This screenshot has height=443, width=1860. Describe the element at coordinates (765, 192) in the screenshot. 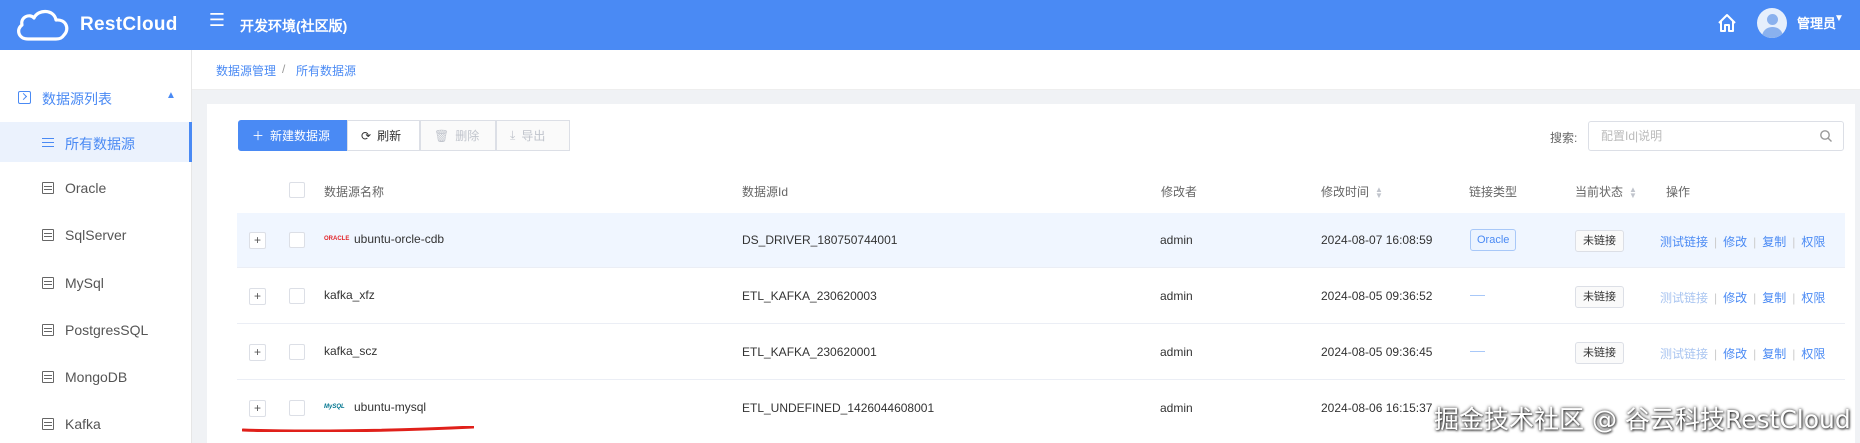

I see `column-header-id: 数据源Id` at that location.